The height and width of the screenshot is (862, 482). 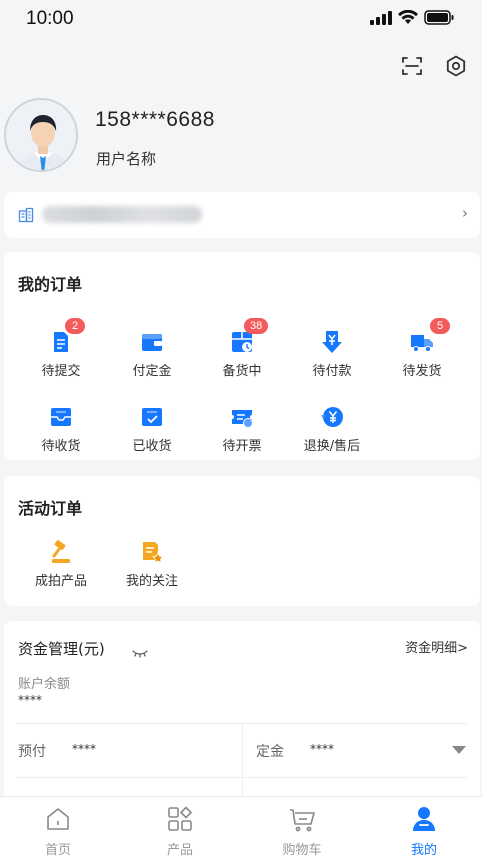 What do you see at coordinates (412, 66) in the screenshot?
I see `scan-icon` at bounding box center [412, 66].